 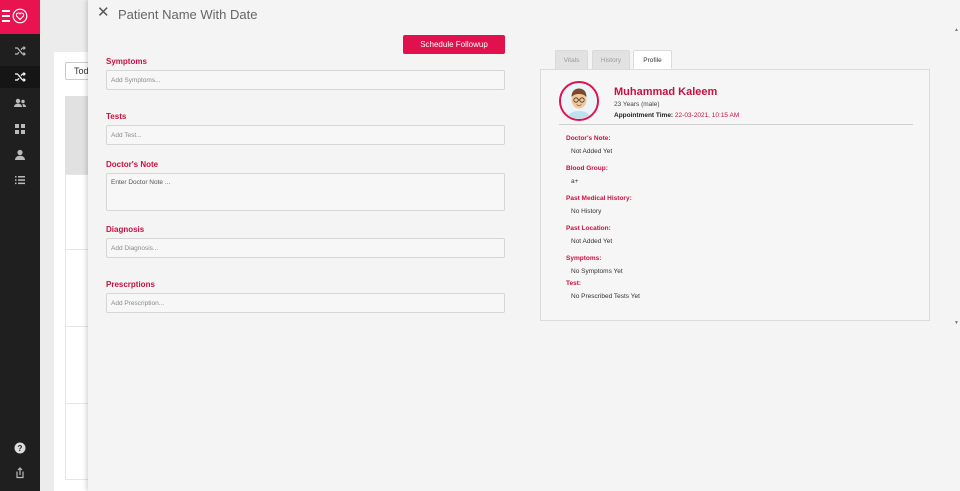 I want to click on sidebar-item-profile, so click(x=20, y=155).